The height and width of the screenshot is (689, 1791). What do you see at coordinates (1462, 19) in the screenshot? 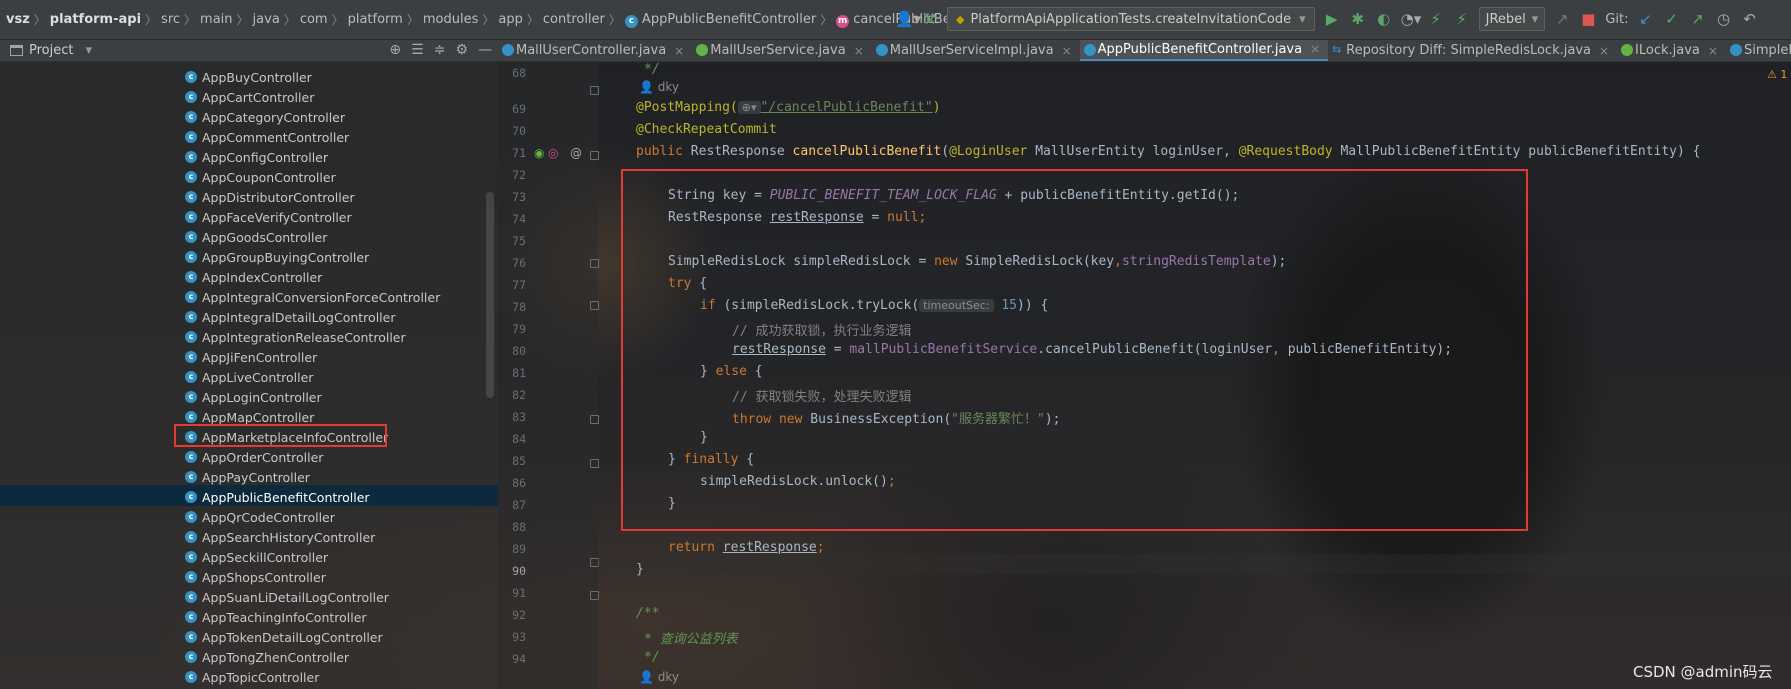
I see `jrebel-debug-icon: ⚡` at bounding box center [1462, 19].